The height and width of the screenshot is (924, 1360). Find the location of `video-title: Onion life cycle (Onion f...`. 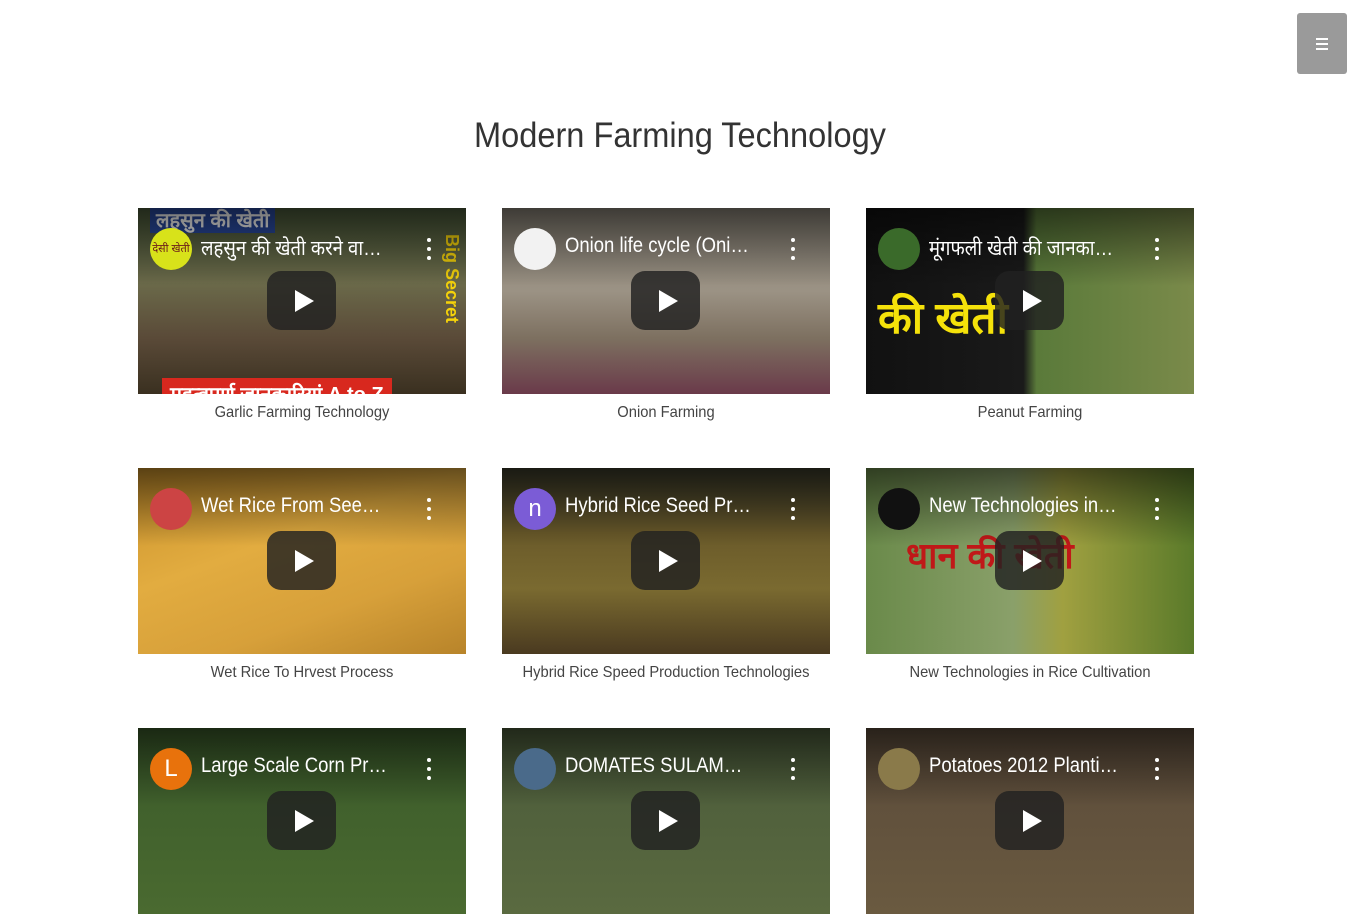

video-title: Onion life cycle (Onion f... is located at coordinates (659, 246).